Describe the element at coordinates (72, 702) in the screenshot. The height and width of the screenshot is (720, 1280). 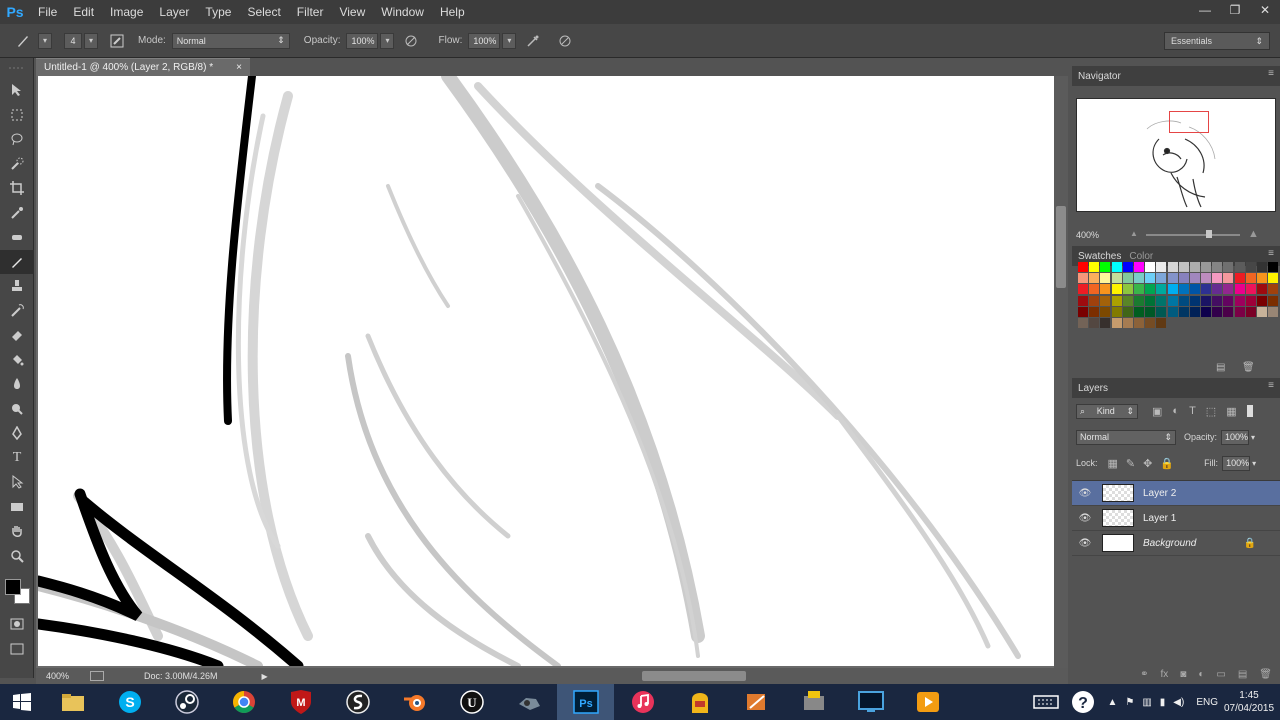
I see `file-explorer-icon` at that location.